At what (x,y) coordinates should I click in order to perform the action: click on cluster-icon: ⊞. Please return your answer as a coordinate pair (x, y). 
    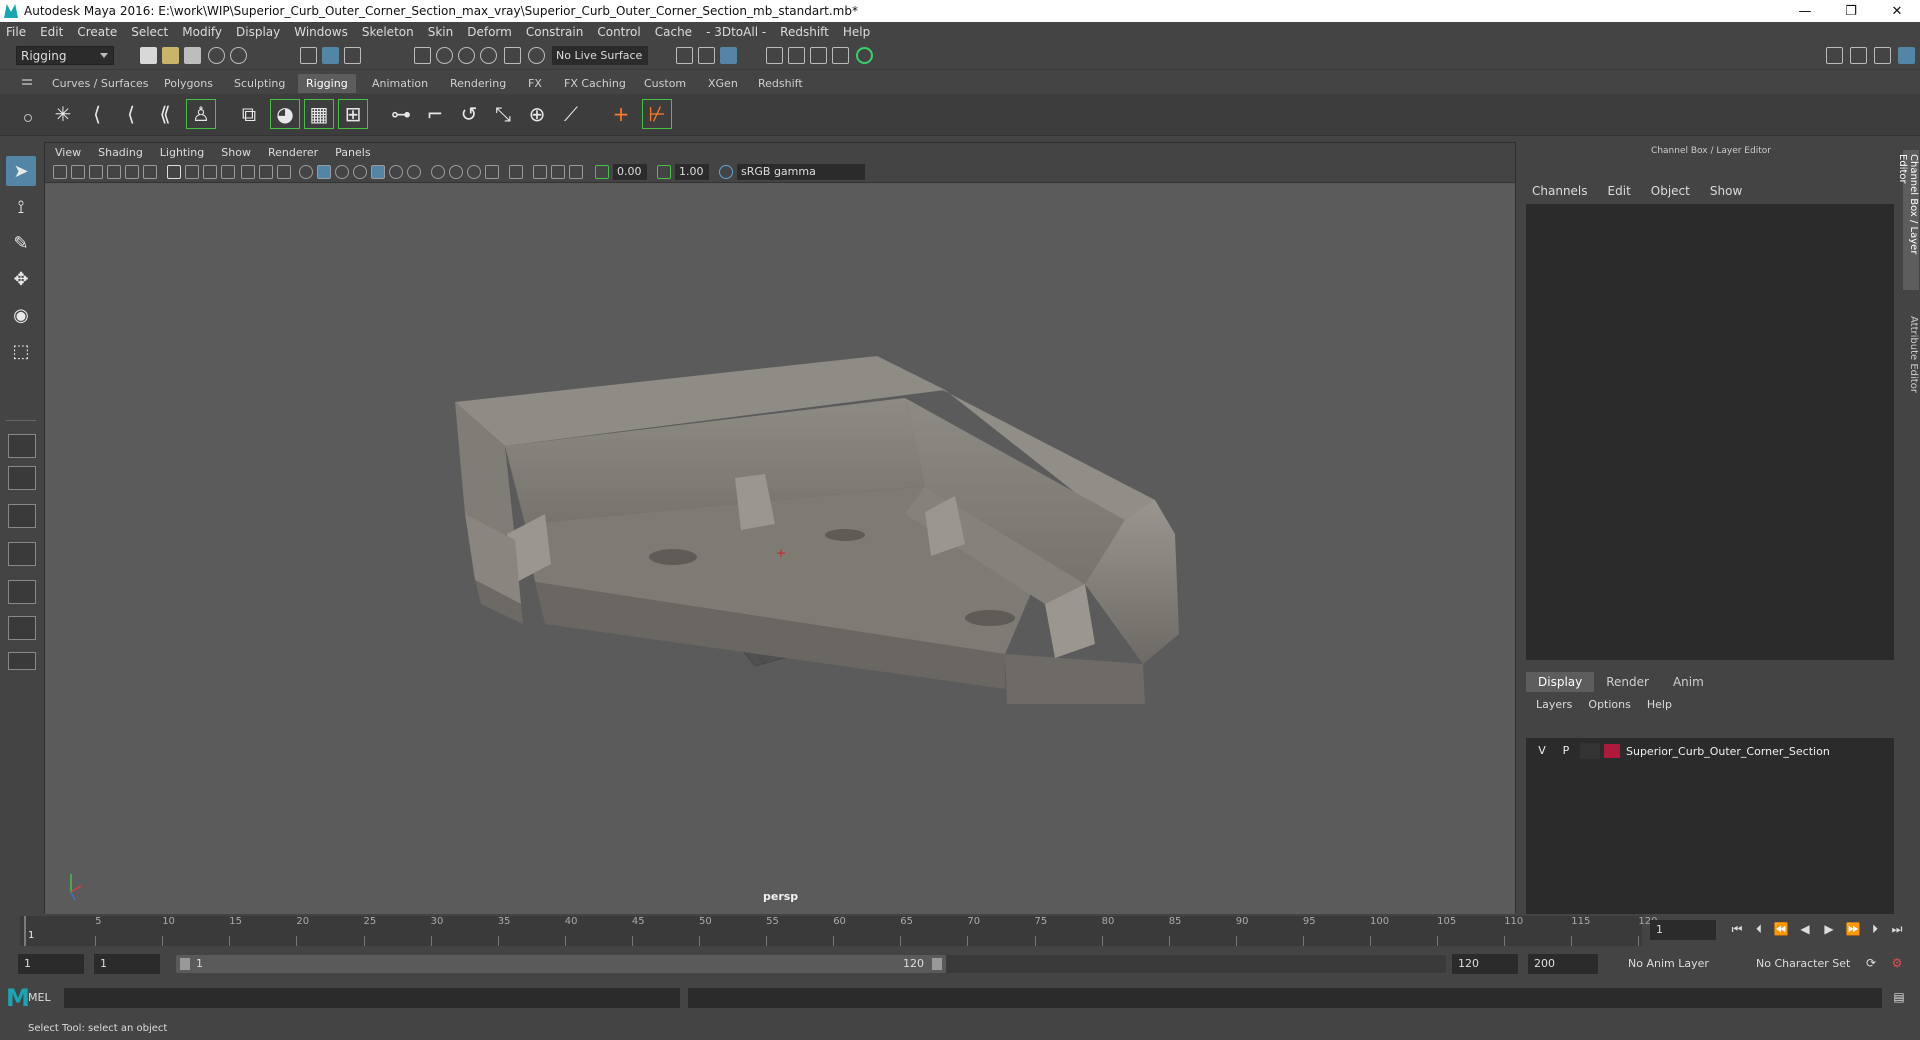
    Looking at the image, I should click on (353, 114).